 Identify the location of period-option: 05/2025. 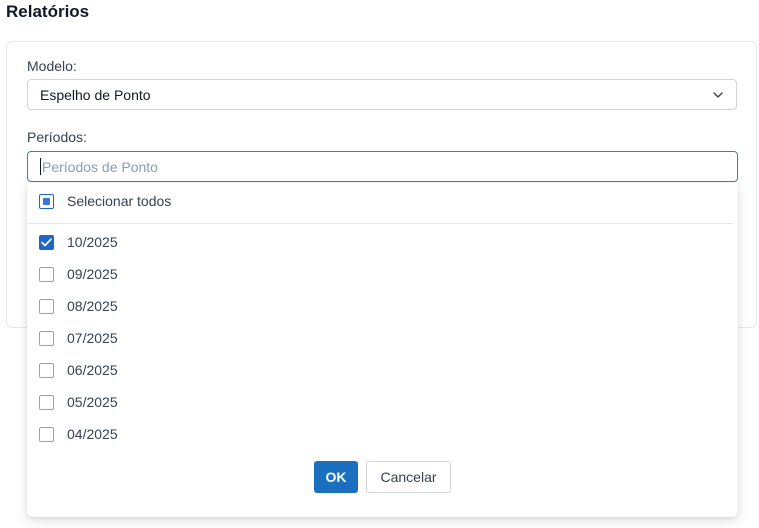
(78, 402).